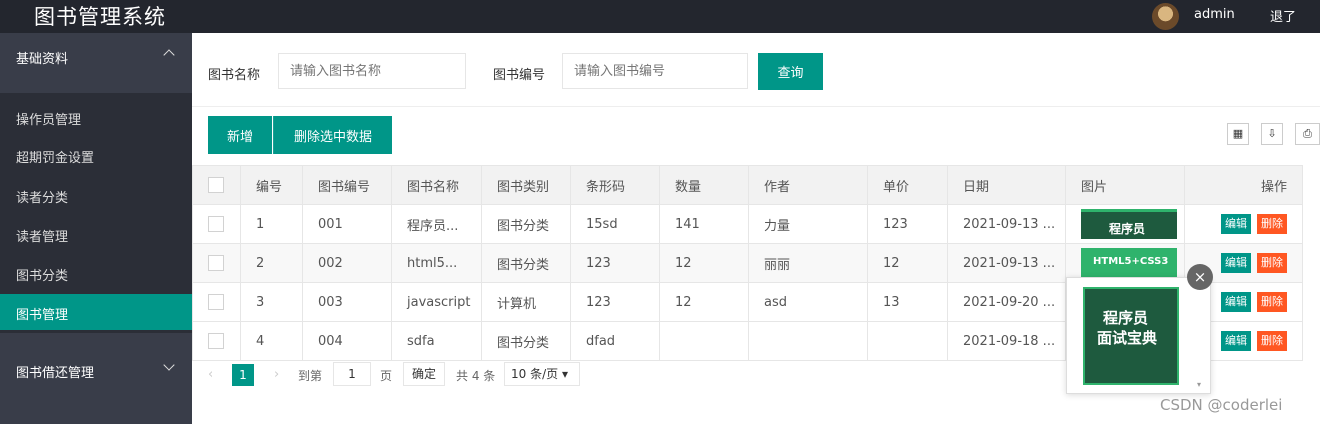 This screenshot has width=1320, height=424. I want to click on sidebar-group-label: 图书借还管理, so click(55, 373).